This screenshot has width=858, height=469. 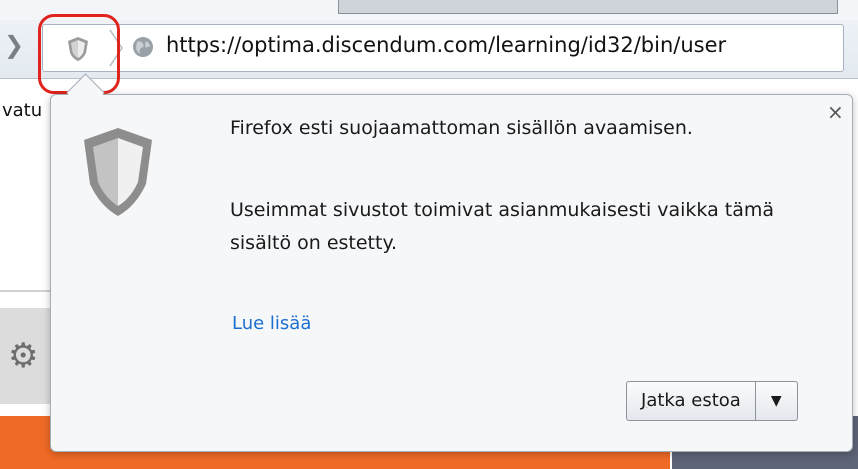 I want to click on page-sidebar-text: vatu, so click(x=22, y=110).